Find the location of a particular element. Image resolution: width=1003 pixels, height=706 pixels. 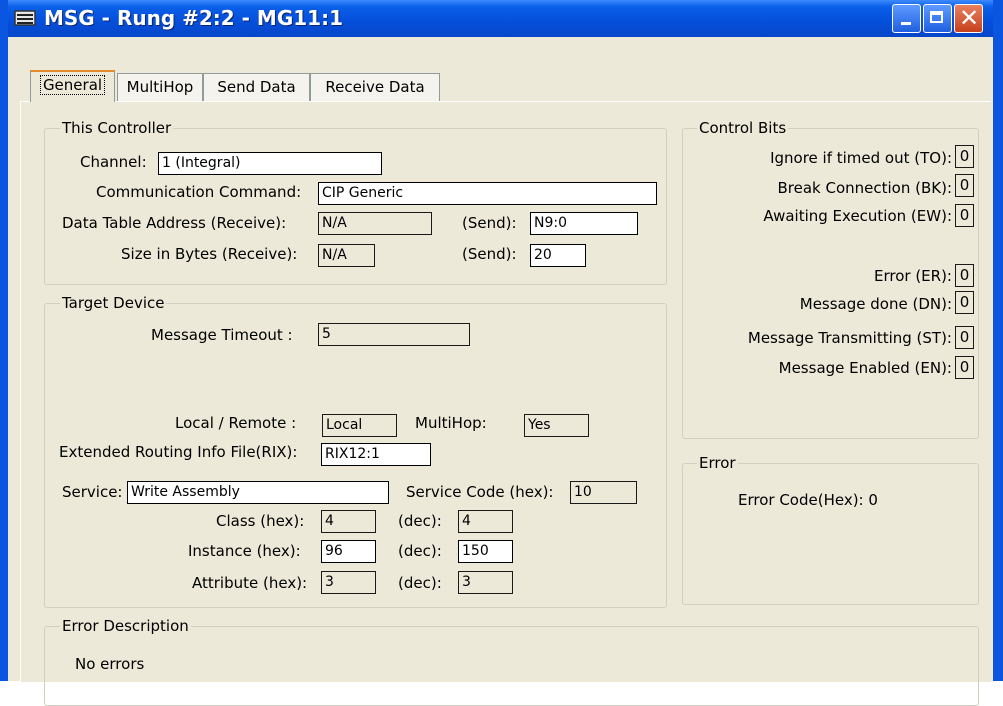

instance-hex-field: 96 is located at coordinates (348, 551).